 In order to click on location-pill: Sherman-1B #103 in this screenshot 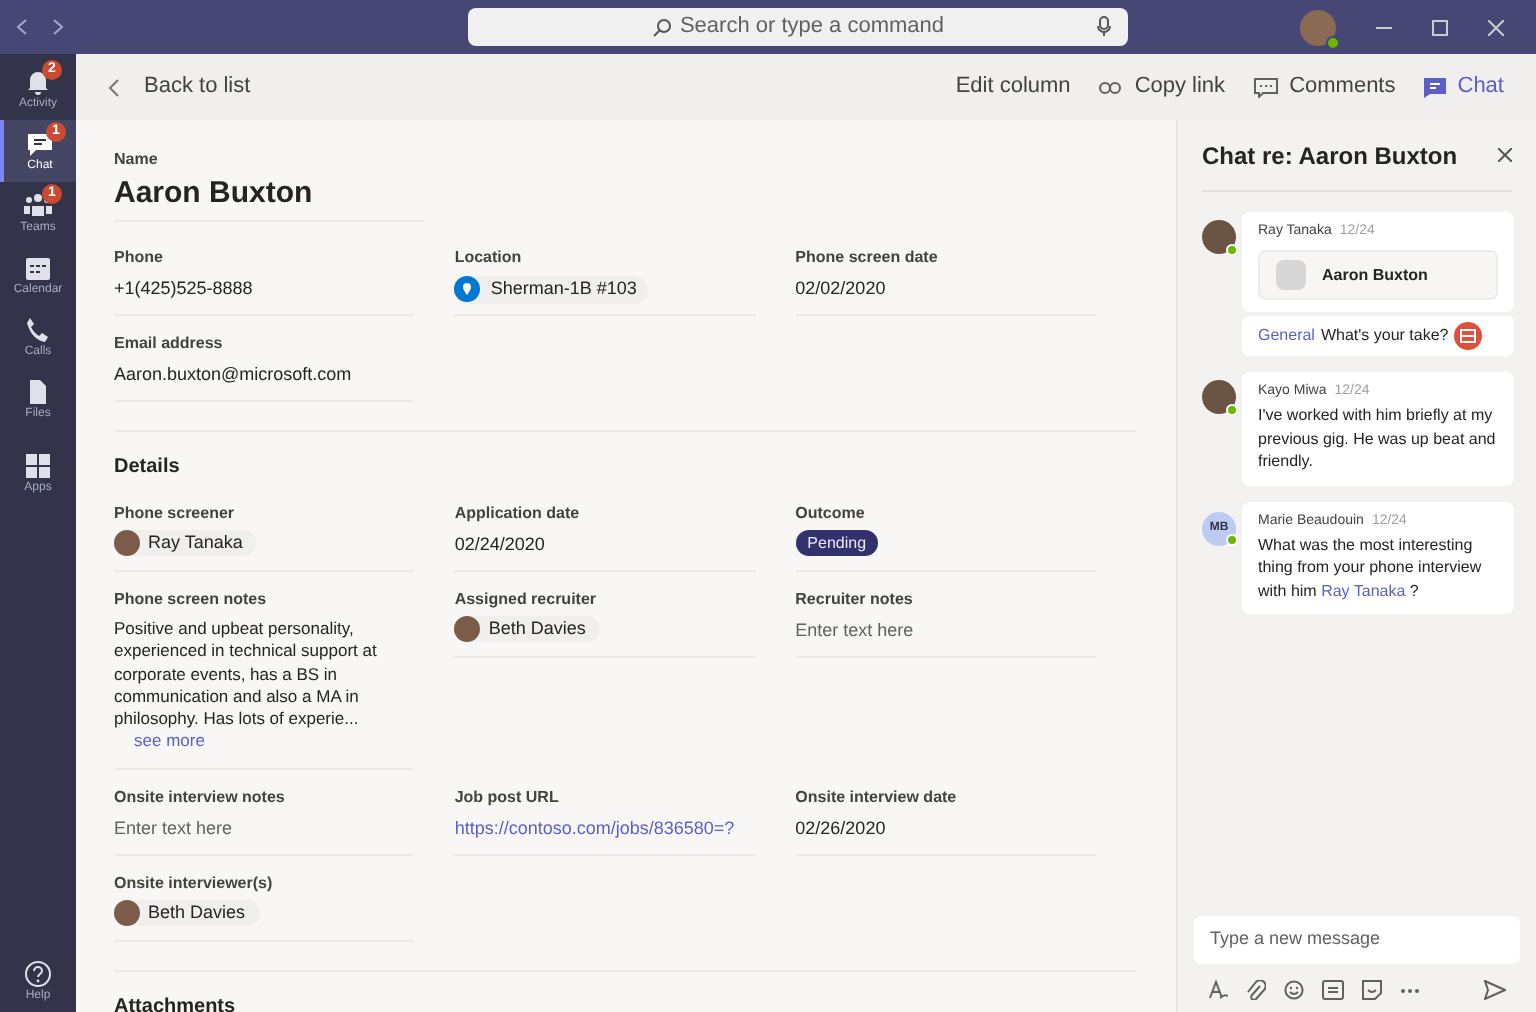, I will do `click(551, 289)`.